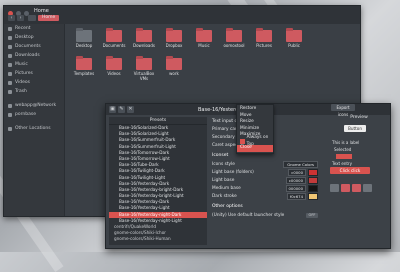  I want to click on window-title: Home, so click(41, 11).